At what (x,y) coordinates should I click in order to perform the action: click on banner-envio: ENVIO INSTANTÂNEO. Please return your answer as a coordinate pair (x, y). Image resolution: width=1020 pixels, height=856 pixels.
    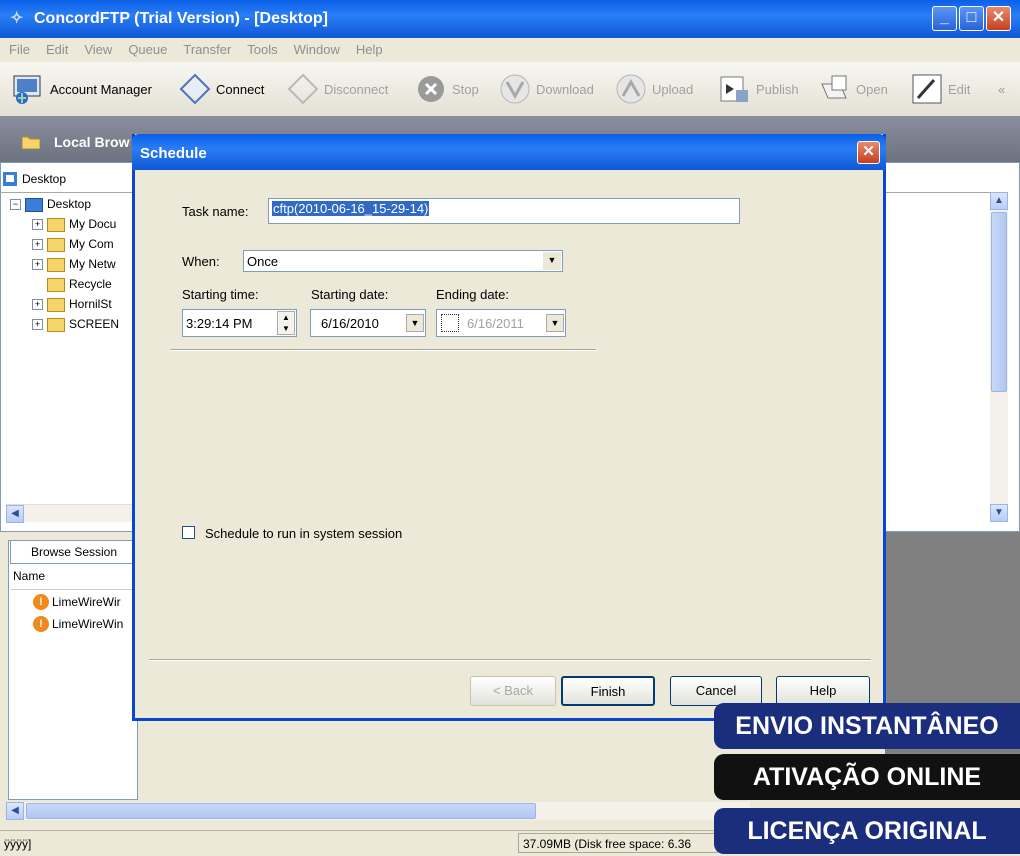
    Looking at the image, I should click on (867, 726).